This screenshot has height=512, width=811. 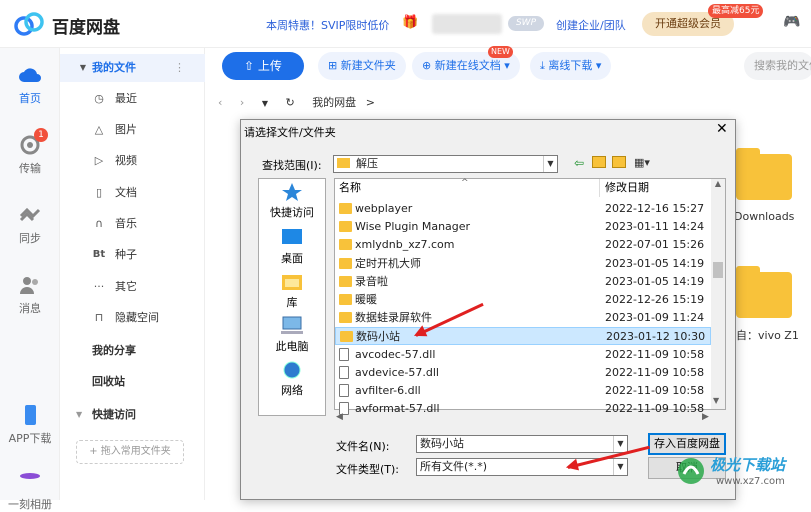 I want to click on refresh-icon: ↻, so click(x=289, y=102).